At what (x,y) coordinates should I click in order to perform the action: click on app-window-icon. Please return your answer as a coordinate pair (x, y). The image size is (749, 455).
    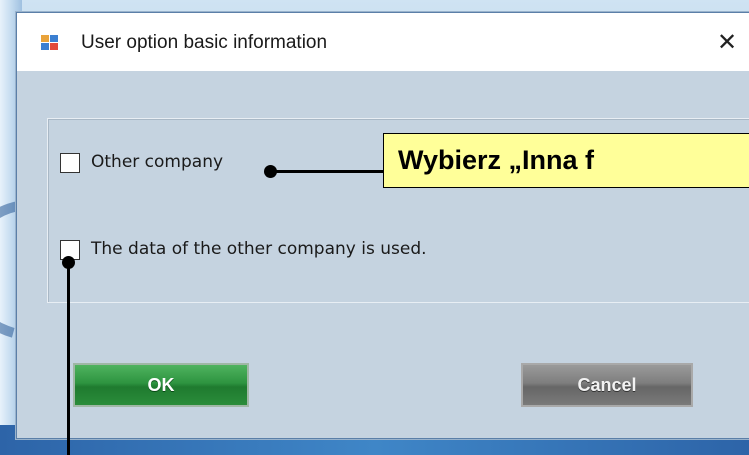
    Looking at the image, I should click on (50, 43).